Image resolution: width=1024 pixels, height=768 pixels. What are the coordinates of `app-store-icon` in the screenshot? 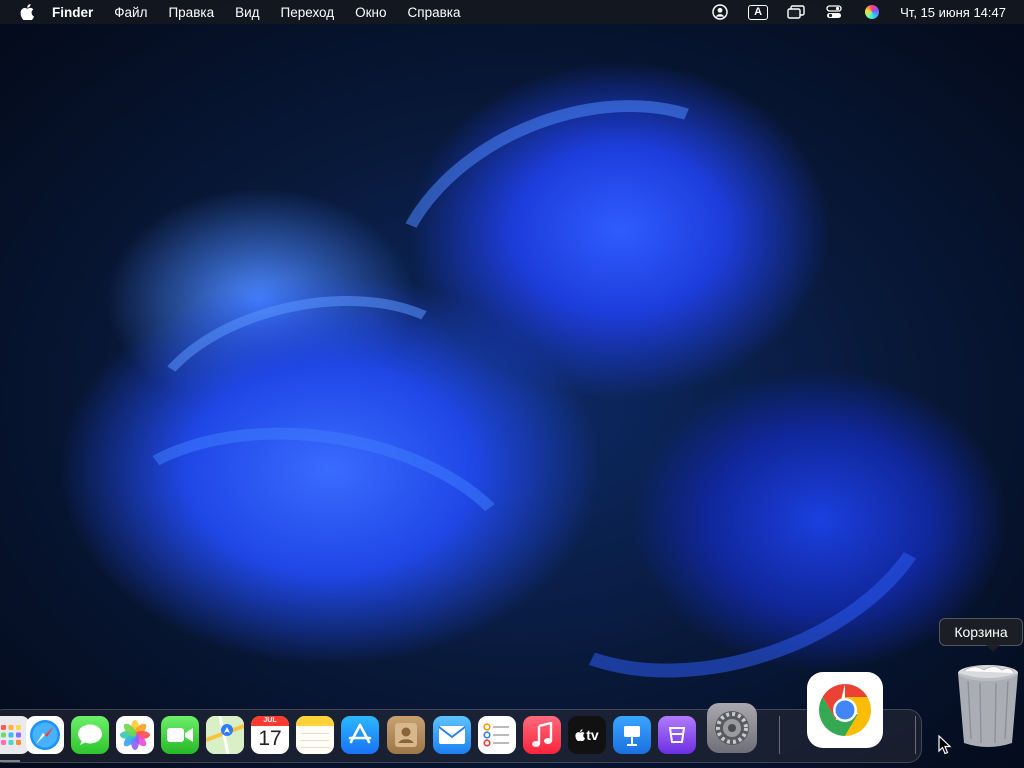 It's located at (360, 735).